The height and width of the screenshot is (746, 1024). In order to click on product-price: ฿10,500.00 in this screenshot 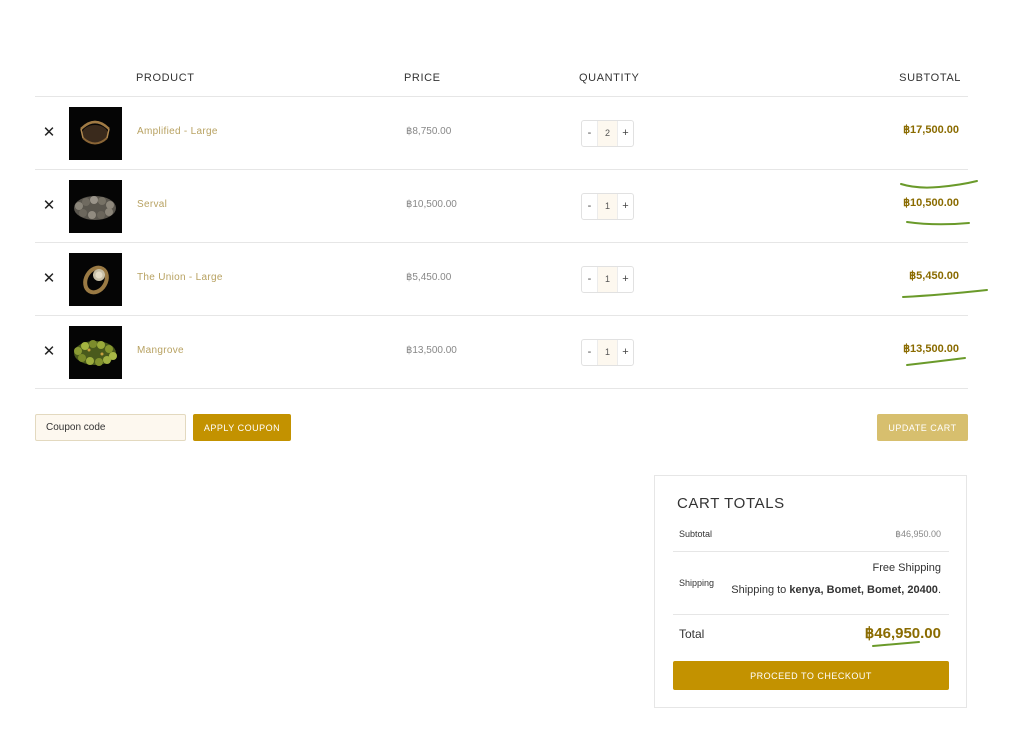, I will do `click(431, 204)`.